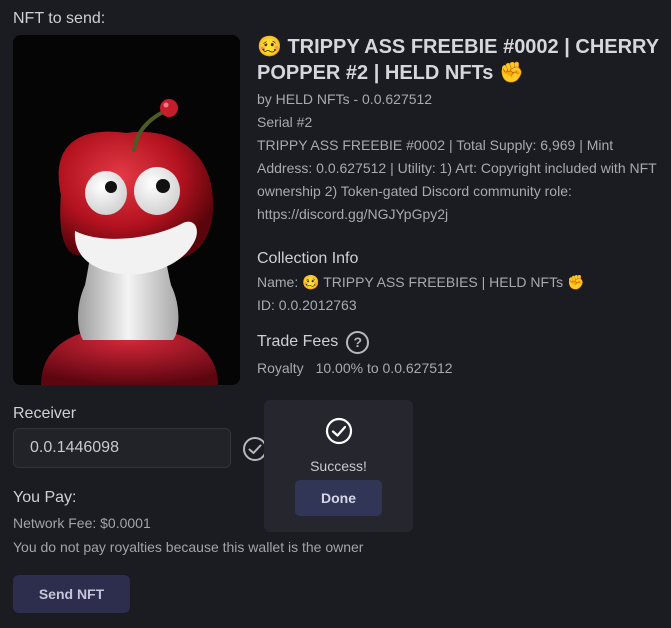 The height and width of the screenshot is (628, 671). What do you see at coordinates (339, 431) in the screenshot?
I see `check-circle-icon` at bounding box center [339, 431].